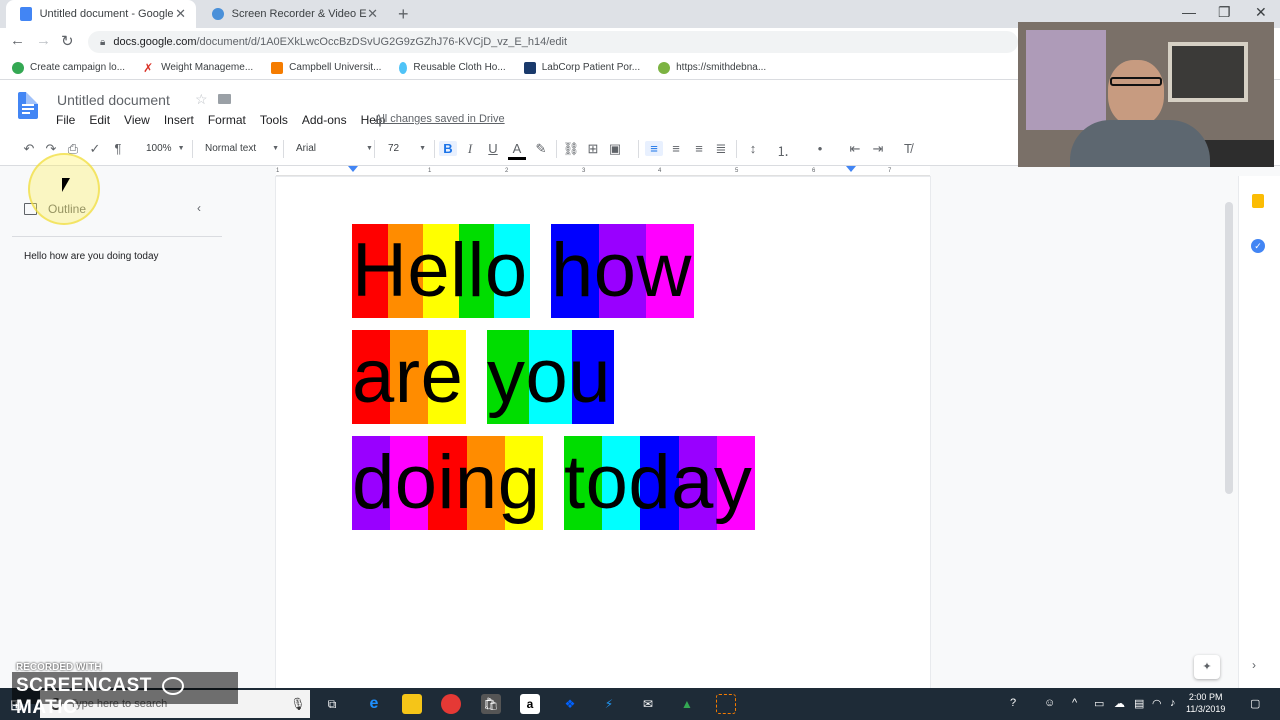 The width and height of the screenshot is (1280, 720). What do you see at coordinates (533, 271) in the screenshot?
I see `heading-line: Hello how` at bounding box center [533, 271].